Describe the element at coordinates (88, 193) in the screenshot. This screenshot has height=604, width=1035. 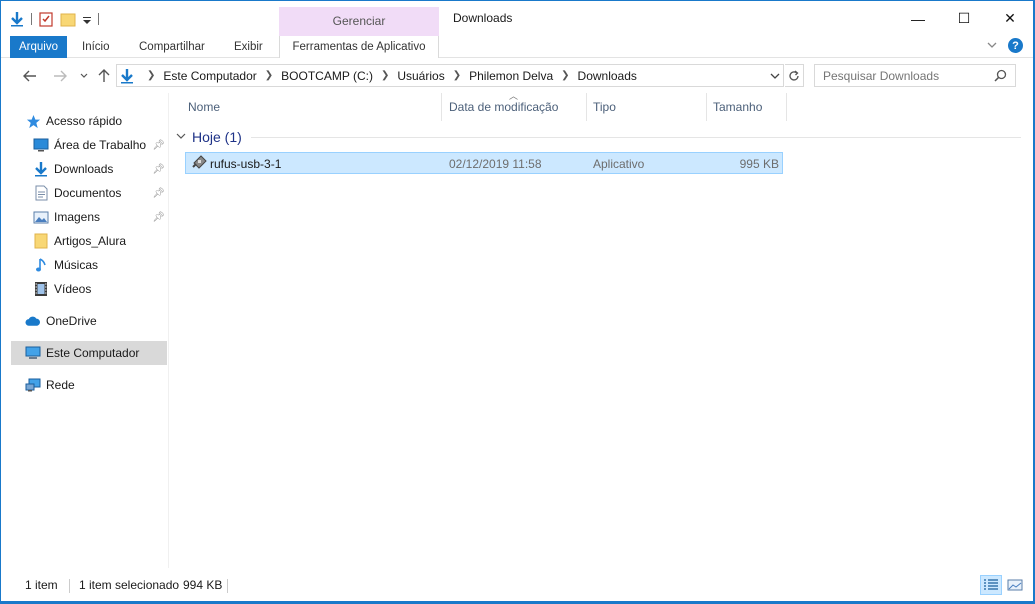
I see `sidebar-item-label: Documentos` at that location.